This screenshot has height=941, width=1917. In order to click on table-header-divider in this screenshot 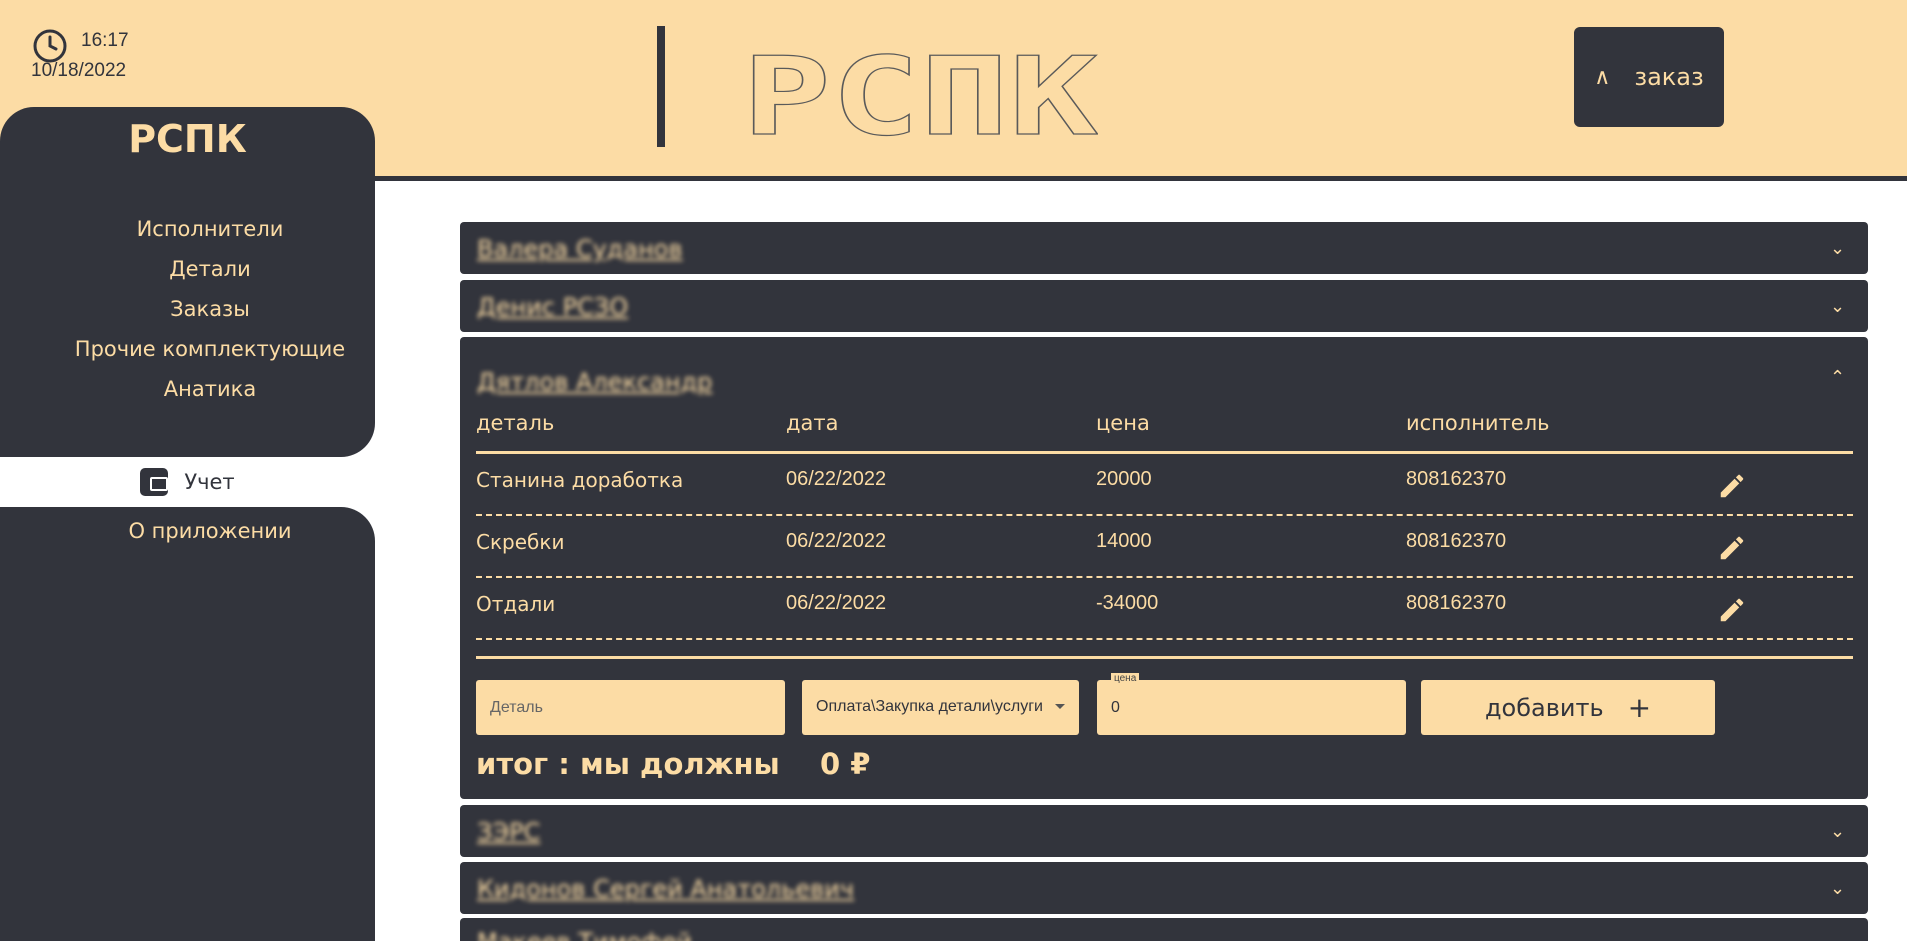, I will do `click(1164, 452)`.